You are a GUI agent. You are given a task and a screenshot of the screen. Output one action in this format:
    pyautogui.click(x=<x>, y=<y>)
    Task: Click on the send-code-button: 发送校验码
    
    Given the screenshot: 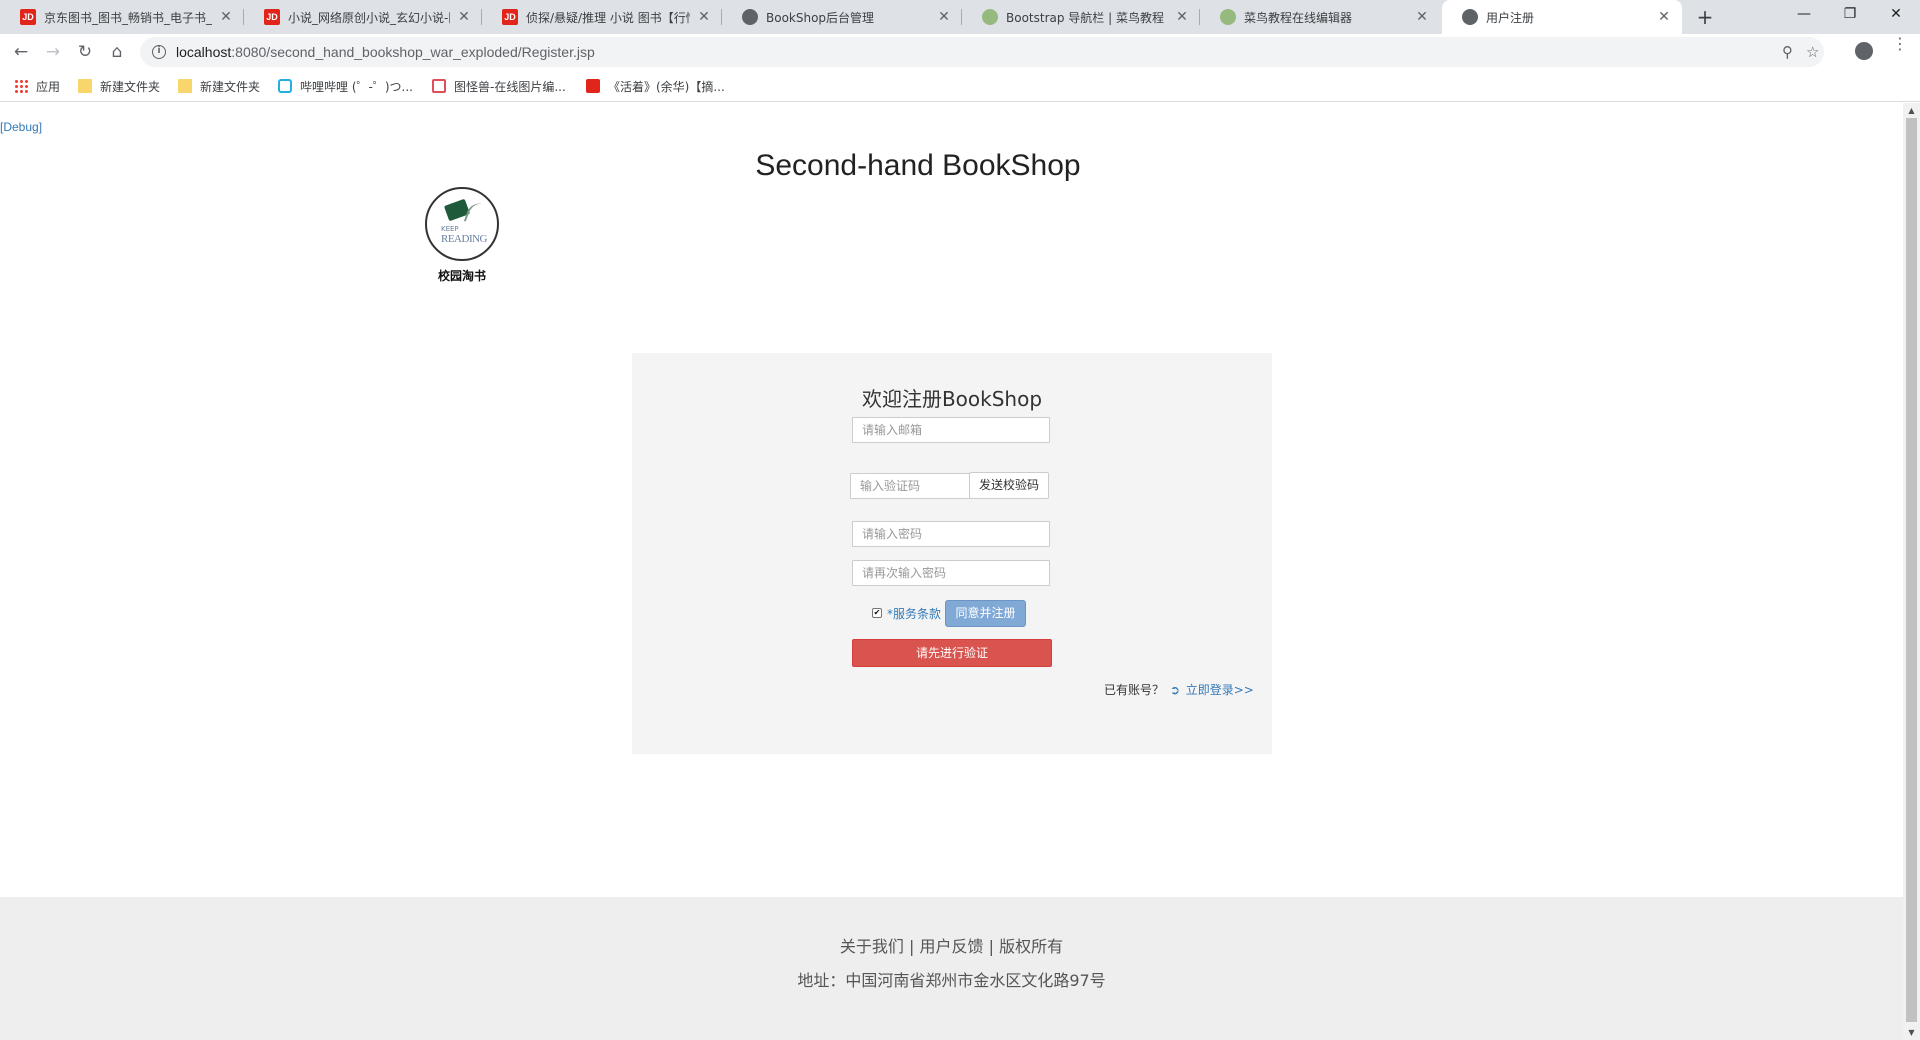 What is the action you would take?
    pyautogui.click(x=1009, y=485)
    